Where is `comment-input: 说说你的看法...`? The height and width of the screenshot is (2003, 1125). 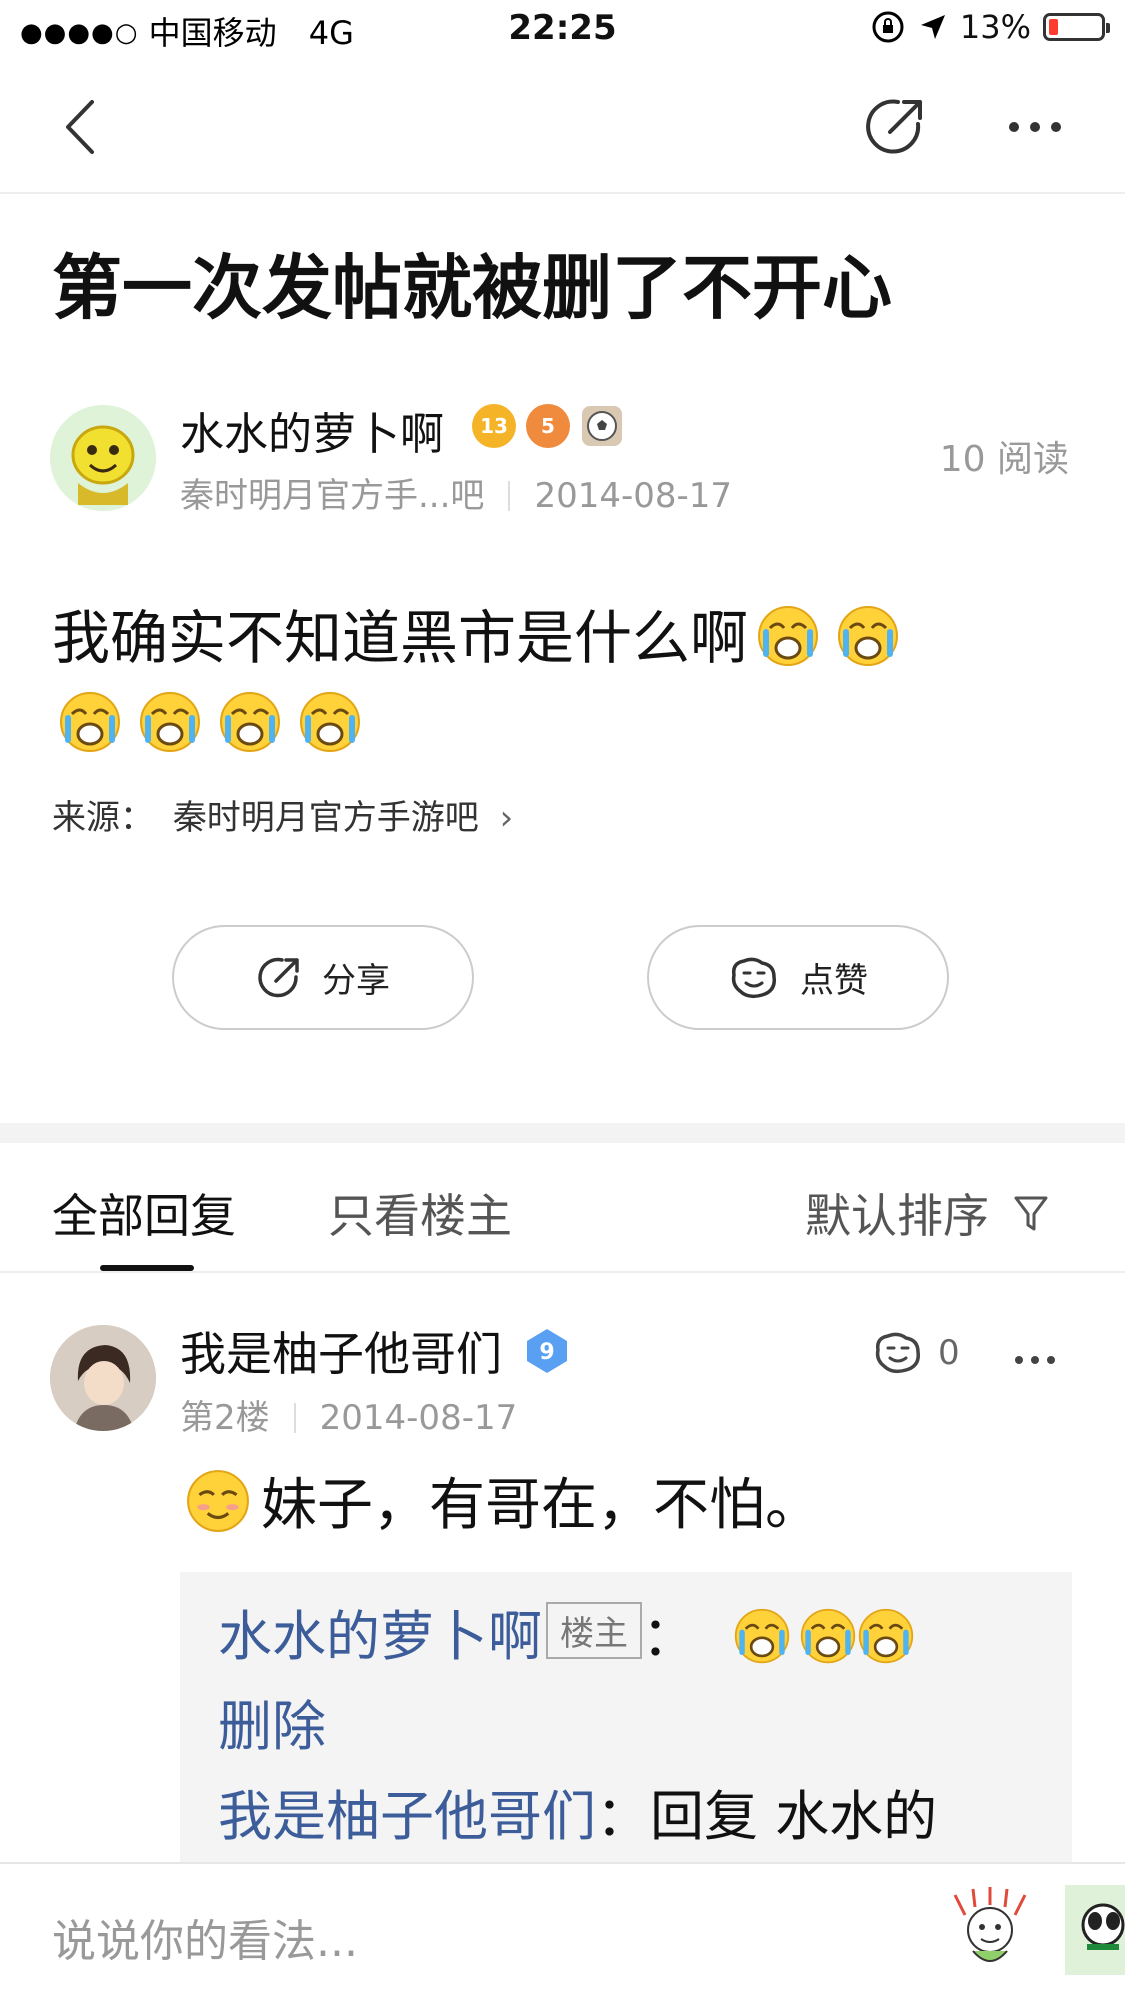 comment-input: 说说你的看法... is located at coordinates (205, 1937).